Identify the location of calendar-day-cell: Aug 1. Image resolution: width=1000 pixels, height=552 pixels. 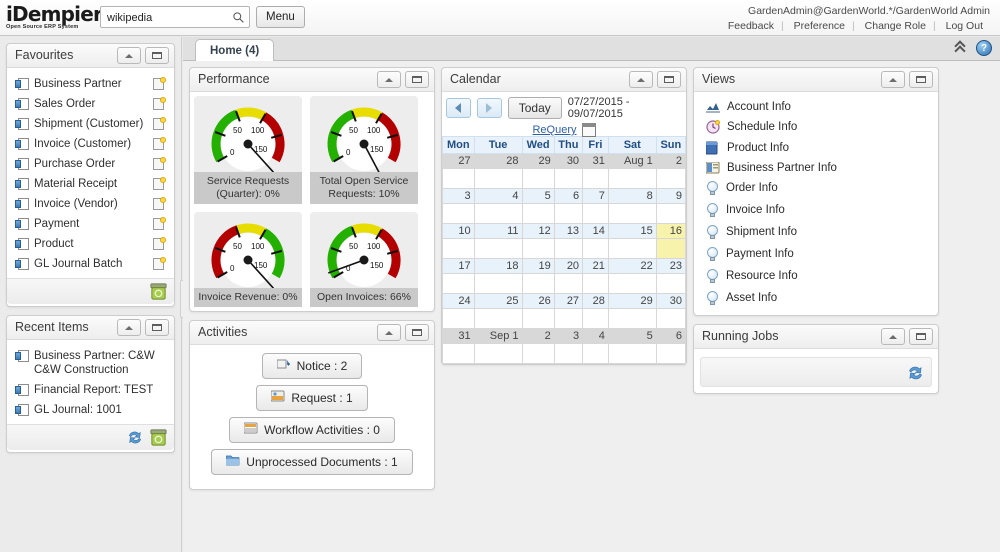
(632, 161).